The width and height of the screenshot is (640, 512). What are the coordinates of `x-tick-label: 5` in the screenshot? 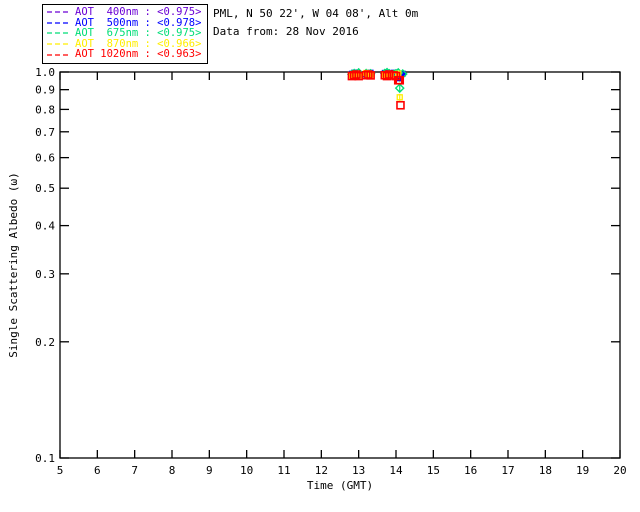 It's located at (60, 470).